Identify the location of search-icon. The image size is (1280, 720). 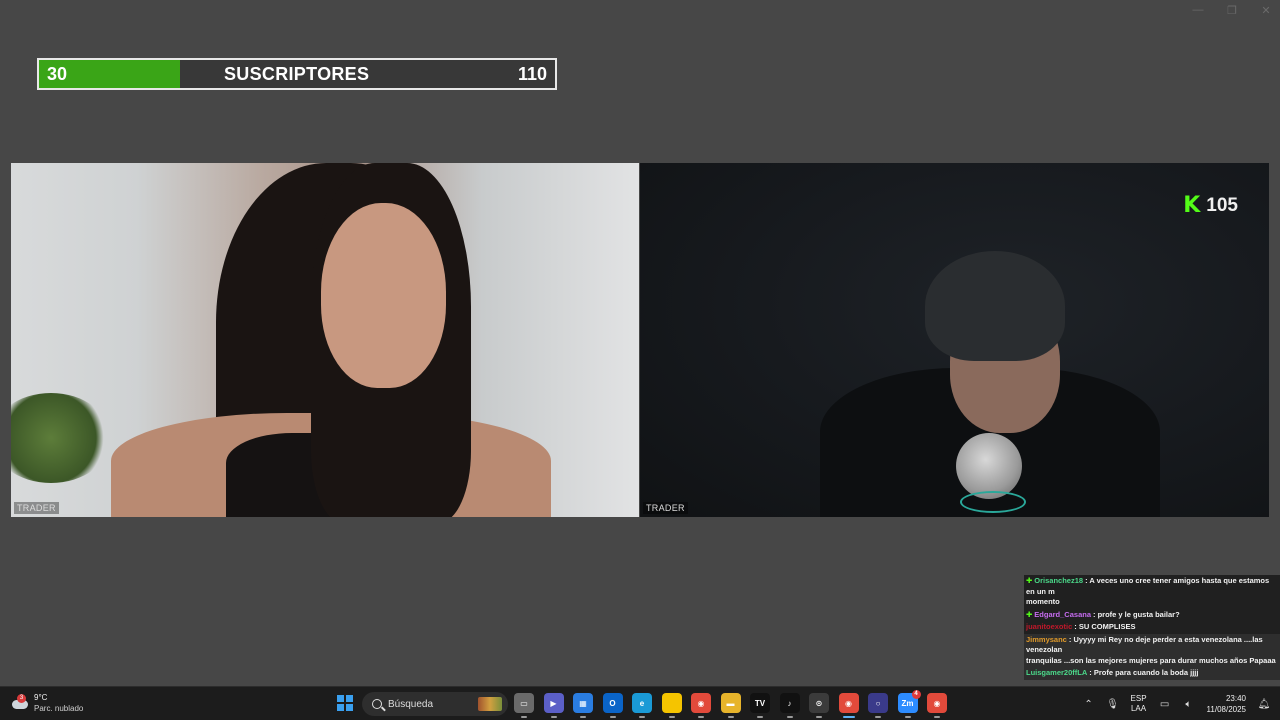
(377, 704).